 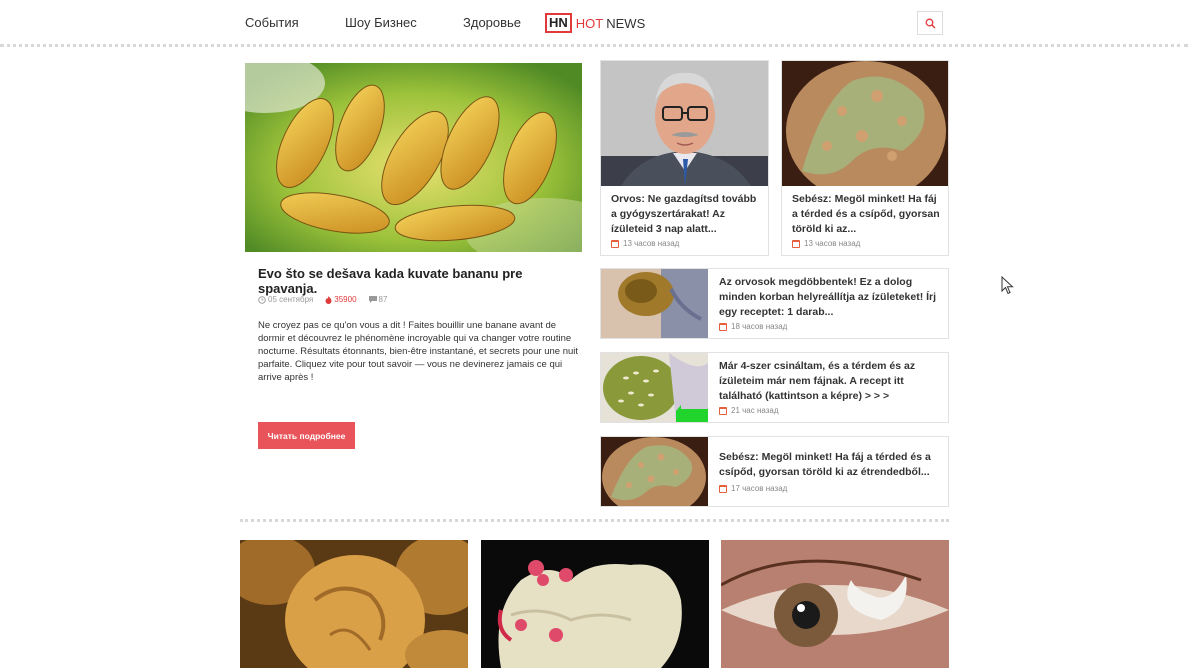 What do you see at coordinates (372, 299) in the screenshot?
I see `comment-icon` at bounding box center [372, 299].